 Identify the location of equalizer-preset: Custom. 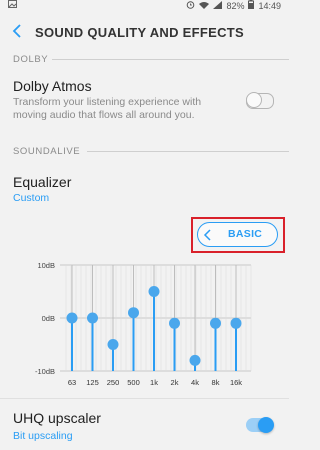
(31, 198).